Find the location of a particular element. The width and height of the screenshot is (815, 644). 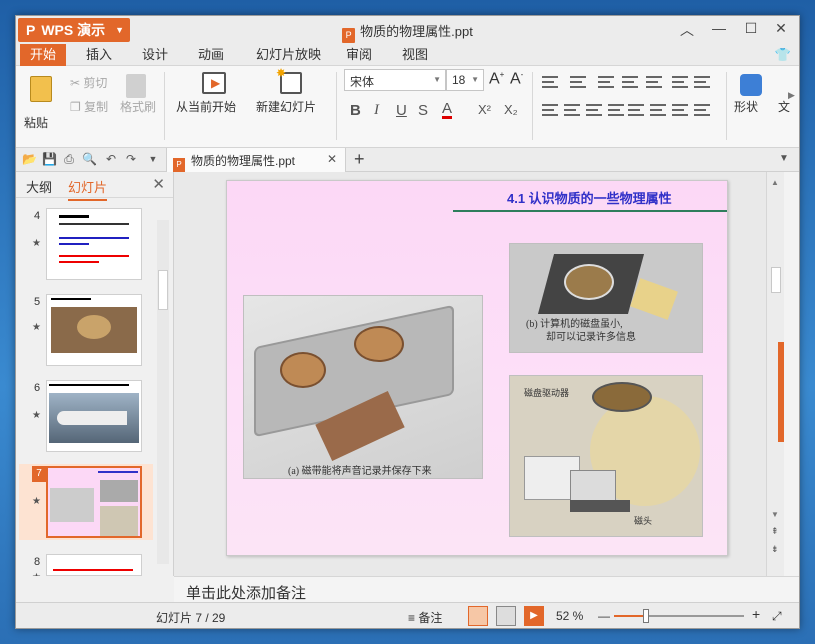

slide-scrollbar: ▲ ▼ ⇞ ⇟ is located at coordinates (775, 374).